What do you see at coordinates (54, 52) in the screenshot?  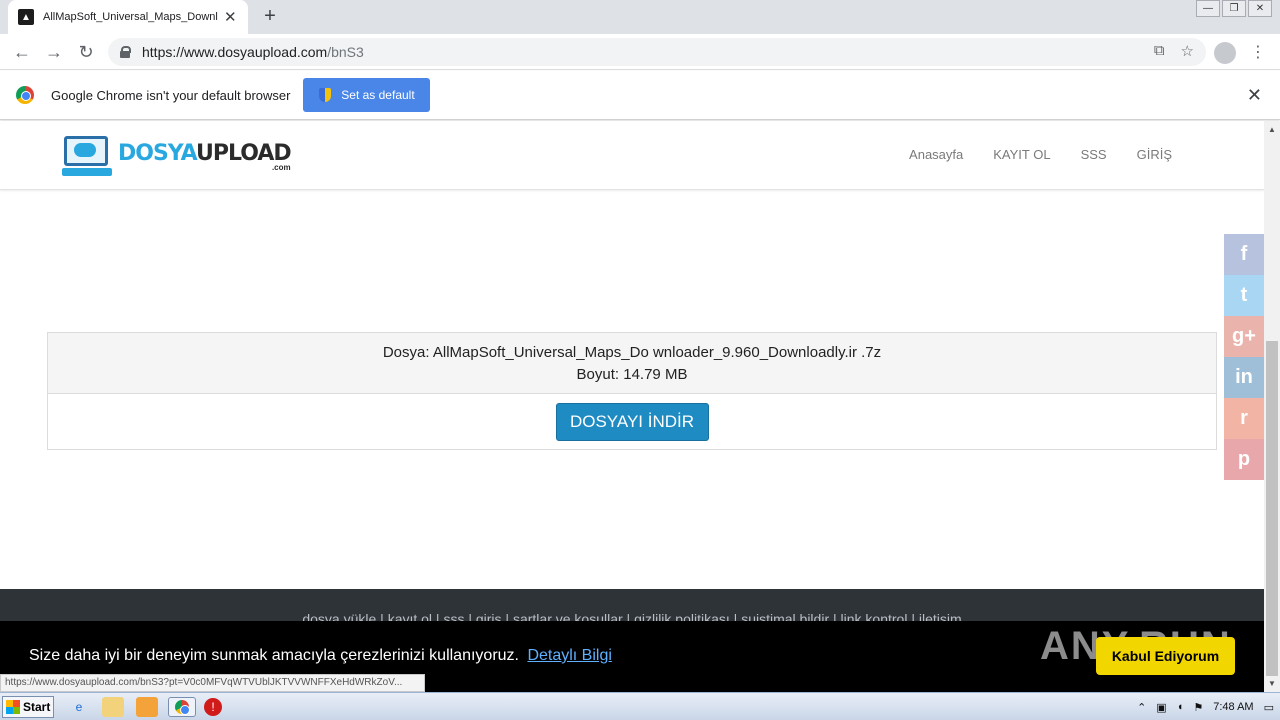 I see `forward-button: →` at bounding box center [54, 52].